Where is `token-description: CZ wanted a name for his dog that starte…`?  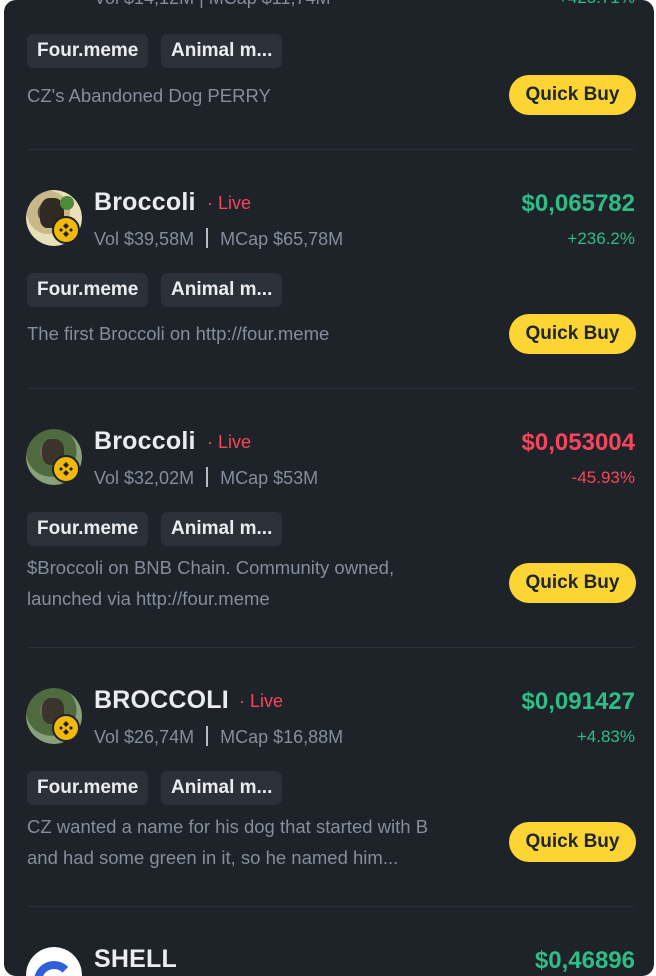 token-description: CZ wanted a name for his dog that starte… is located at coordinates (252, 842).